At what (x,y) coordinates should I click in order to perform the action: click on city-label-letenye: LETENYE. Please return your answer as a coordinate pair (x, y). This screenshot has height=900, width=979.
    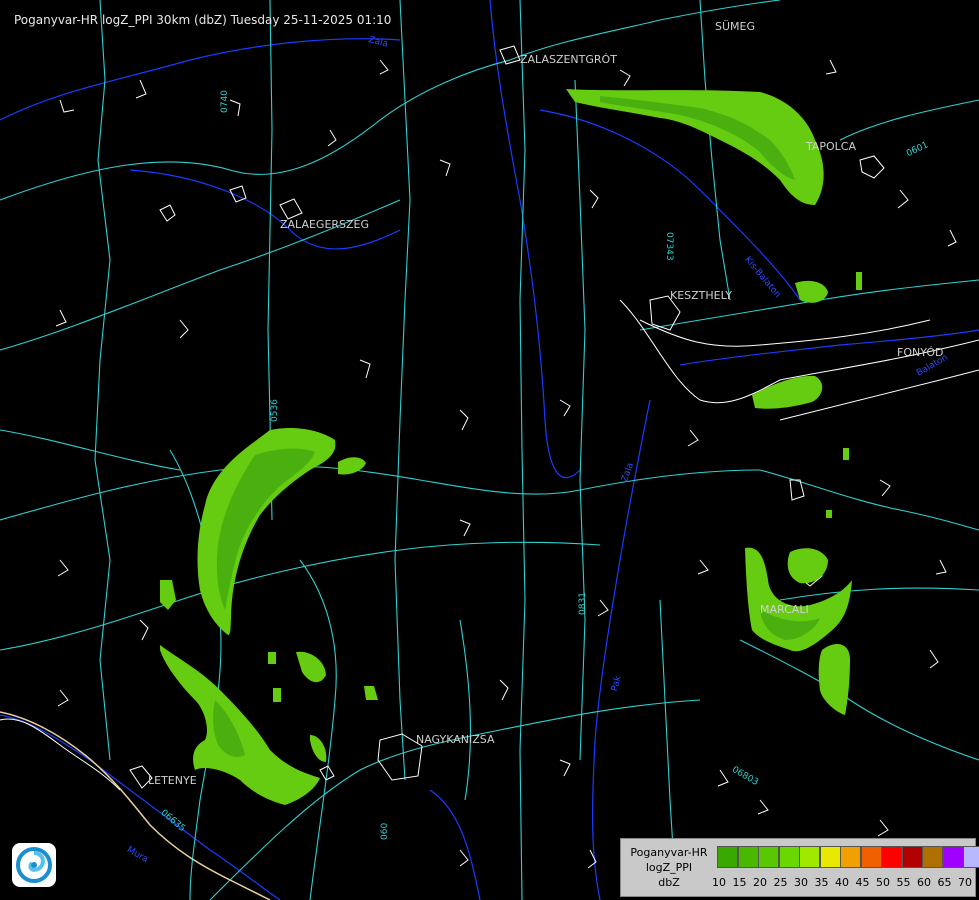
    Looking at the image, I should click on (172, 780).